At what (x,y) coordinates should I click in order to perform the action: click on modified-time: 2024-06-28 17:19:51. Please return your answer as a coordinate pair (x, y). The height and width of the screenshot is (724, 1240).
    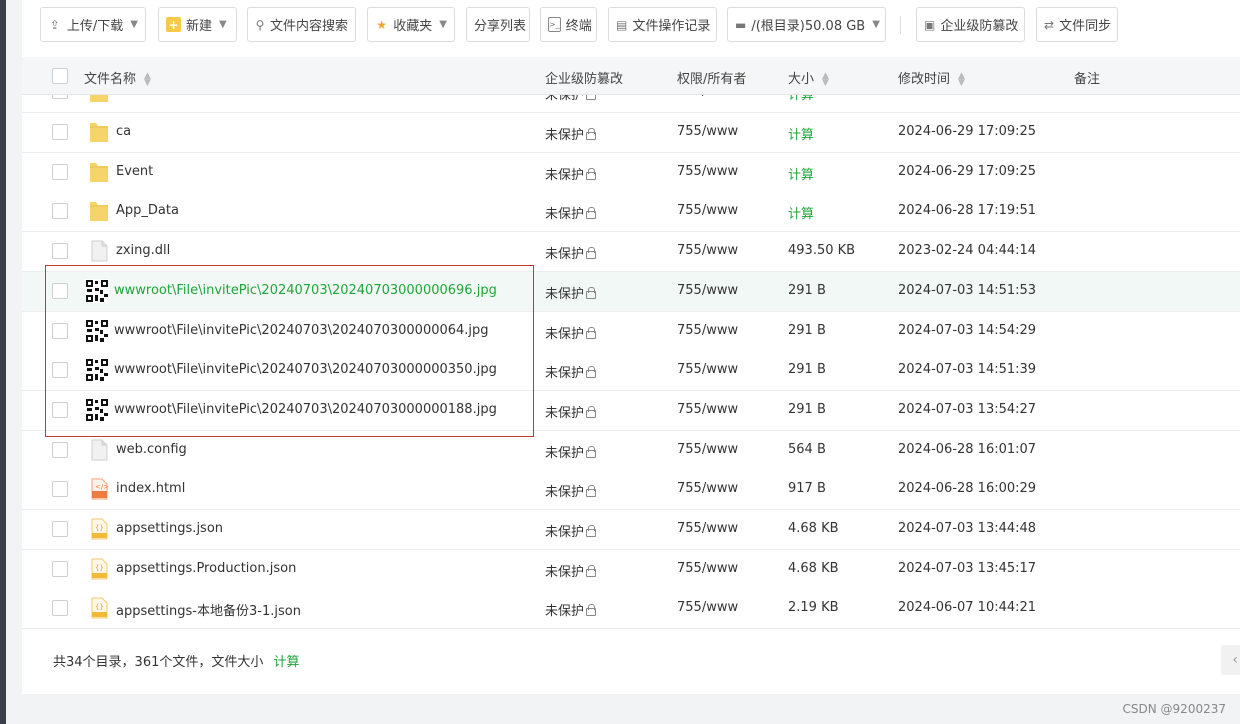
    Looking at the image, I should click on (967, 211).